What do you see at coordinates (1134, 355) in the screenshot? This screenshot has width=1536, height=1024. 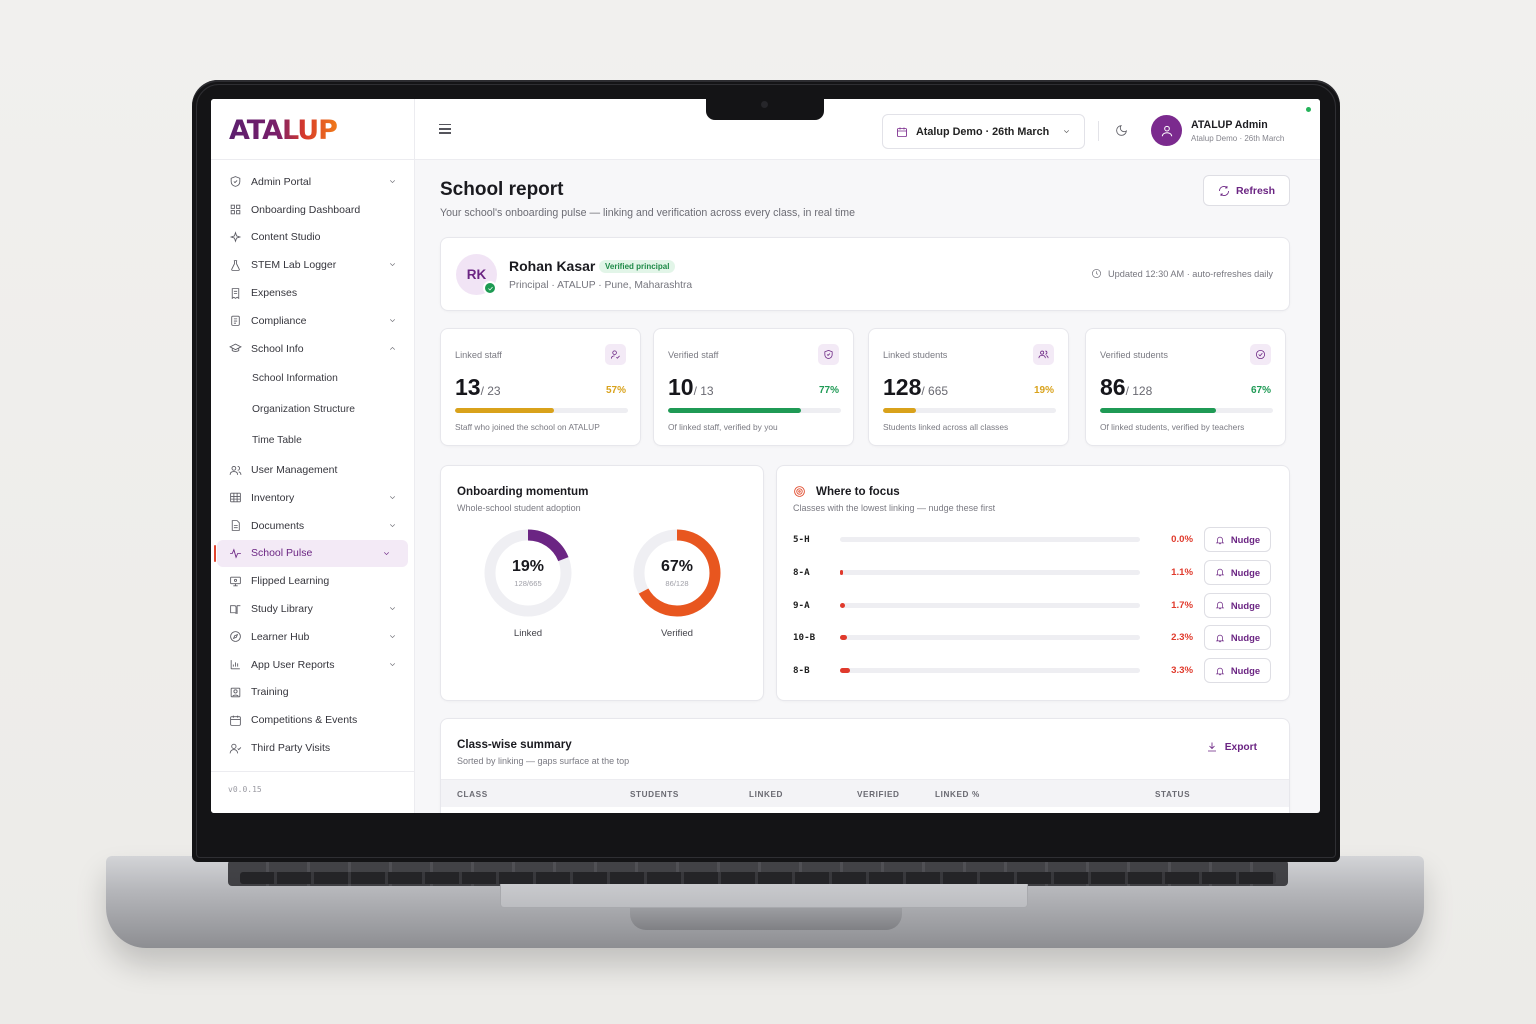 I see `stat-label: Verified students` at bounding box center [1134, 355].